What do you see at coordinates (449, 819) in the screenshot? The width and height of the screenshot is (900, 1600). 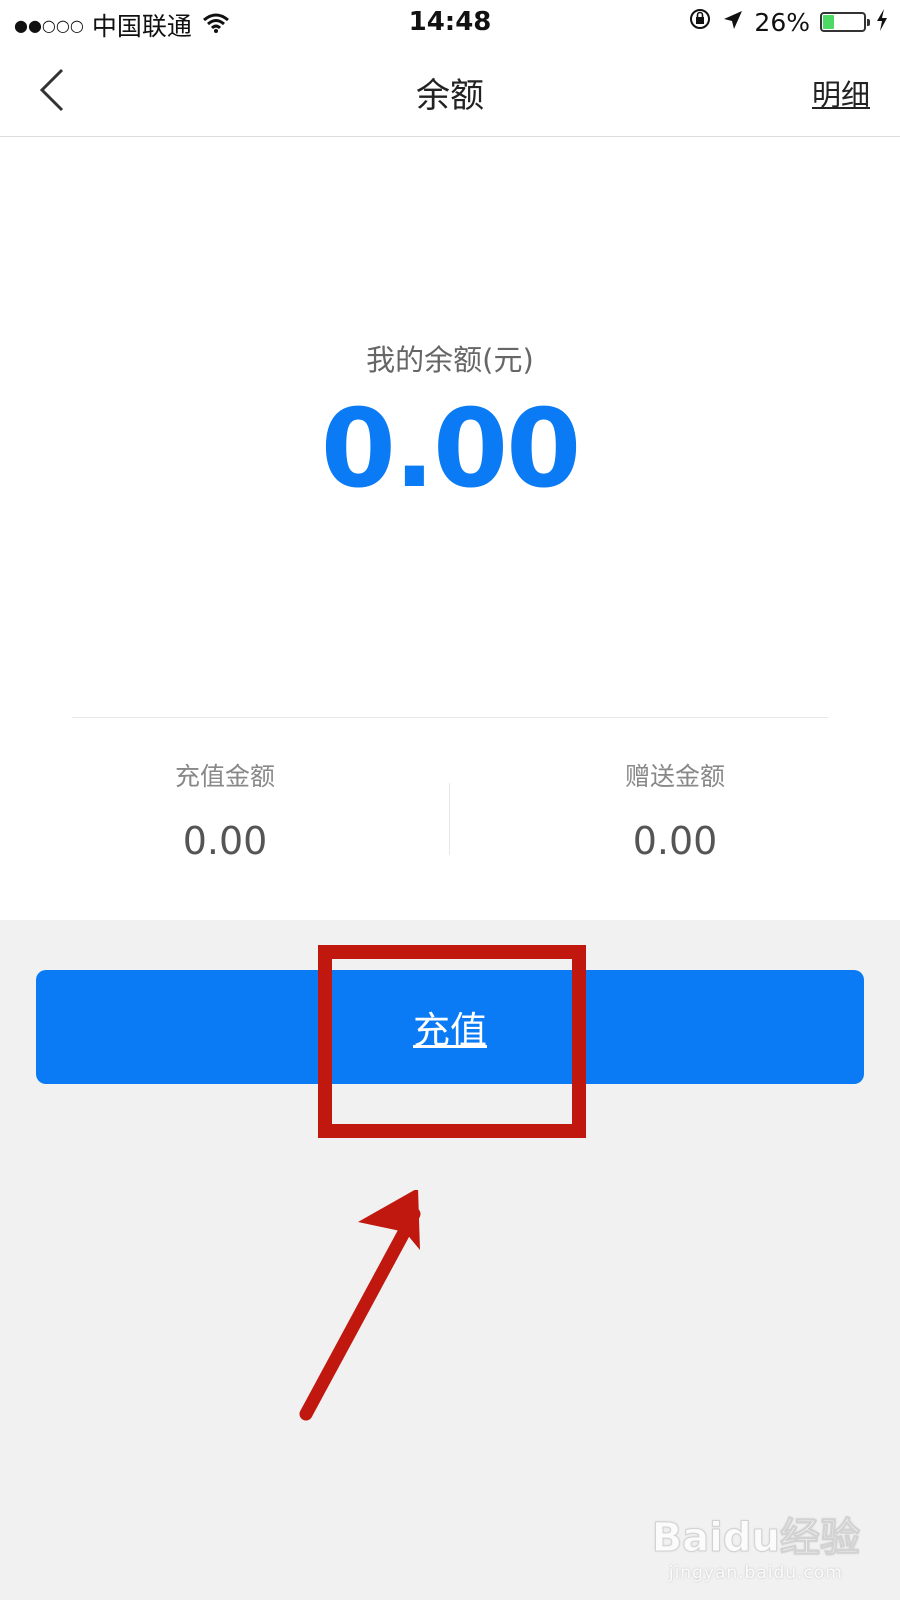 I see `stat-divider` at bounding box center [449, 819].